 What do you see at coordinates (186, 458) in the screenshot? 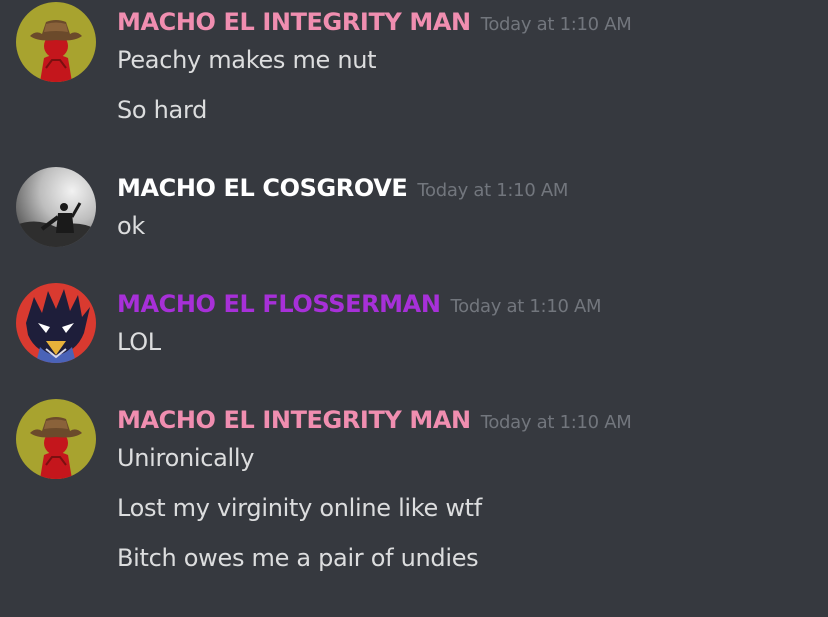
I see `message-text: Unironically` at bounding box center [186, 458].